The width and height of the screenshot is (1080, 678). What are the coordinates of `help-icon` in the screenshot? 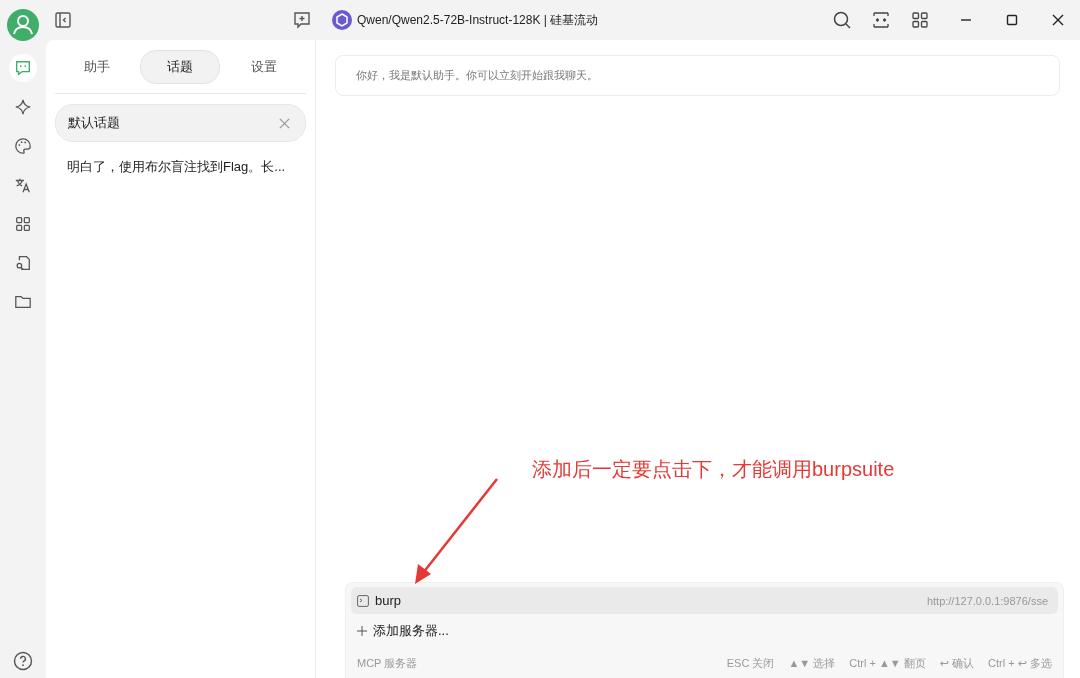 It's located at (23, 661).